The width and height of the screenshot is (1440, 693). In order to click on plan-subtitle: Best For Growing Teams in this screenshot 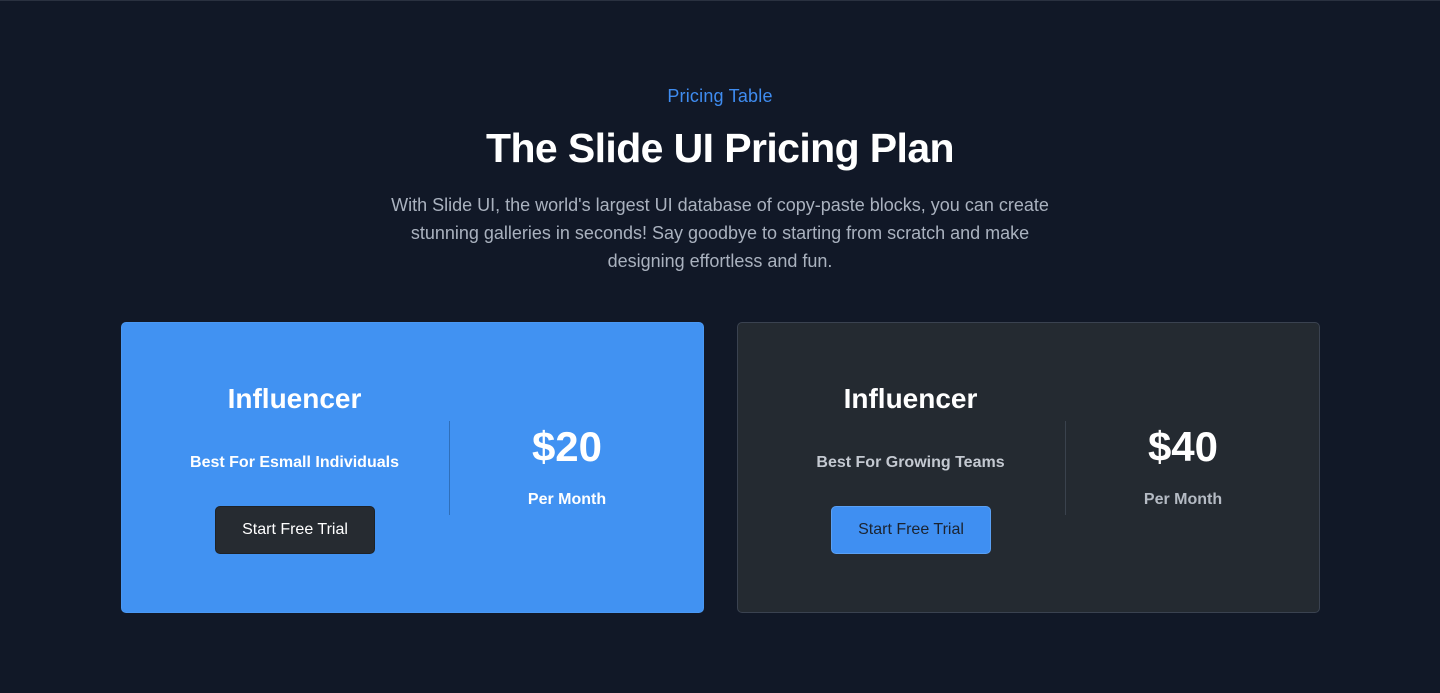, I will do `click(910, 462)`.